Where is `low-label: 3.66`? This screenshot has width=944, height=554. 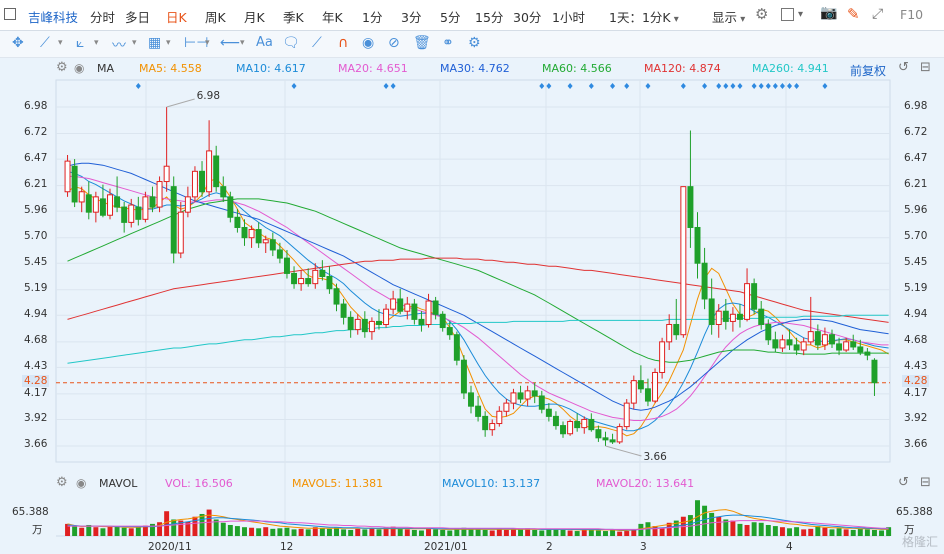
low-label: 3.66 is located at coordinates (655, 457).